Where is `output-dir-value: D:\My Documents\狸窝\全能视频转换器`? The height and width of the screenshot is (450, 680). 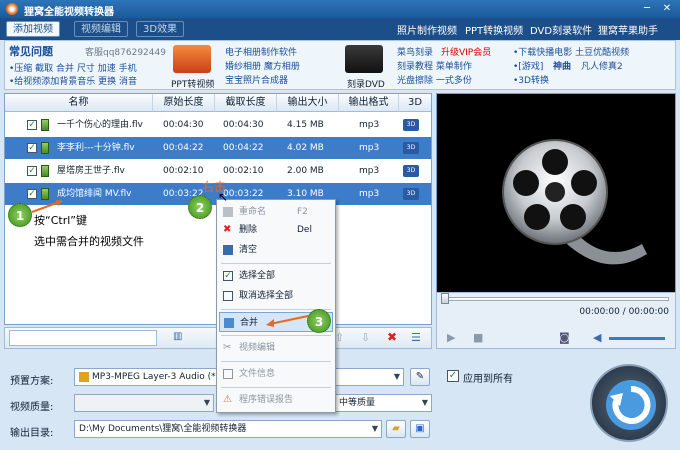 output-dir-value: D:\My Documents\狸窝\全能视频转换器 is located at coordinates (163, 429).